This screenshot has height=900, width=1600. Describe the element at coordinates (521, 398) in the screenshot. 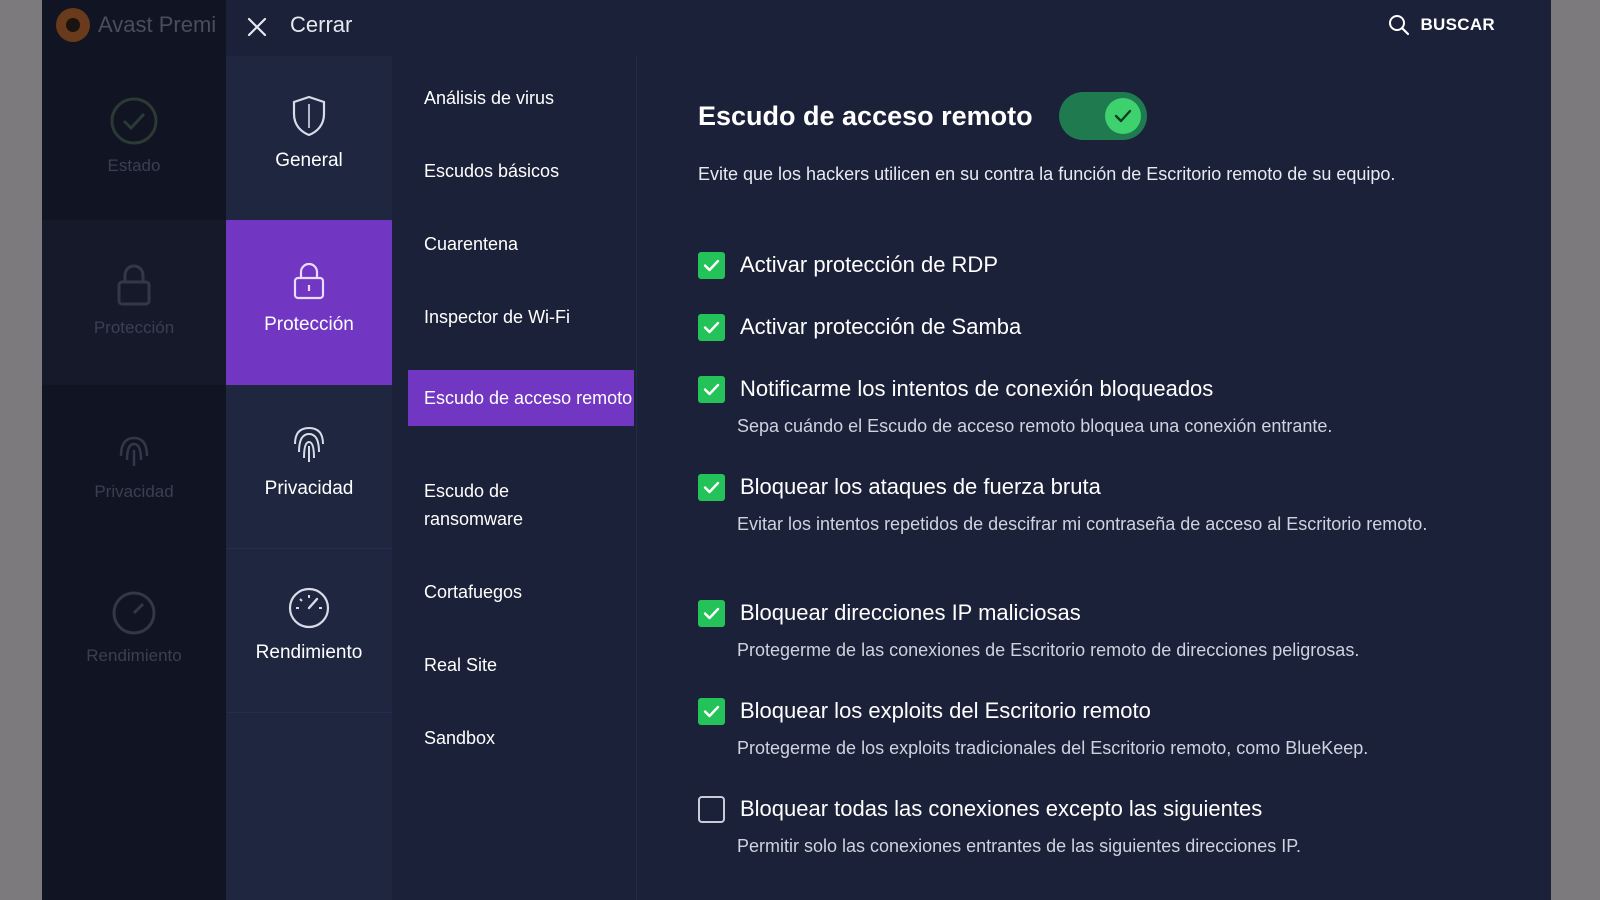

I see `subnav-item-escudo-acceso-remoto: Escudo de acceso remoto` at that location.